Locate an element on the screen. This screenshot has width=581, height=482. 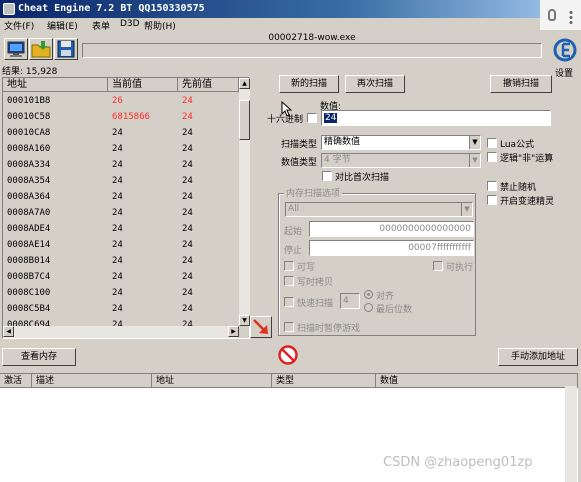
new-scan-button: 新的扫描 is located at coordinates (309, 84).